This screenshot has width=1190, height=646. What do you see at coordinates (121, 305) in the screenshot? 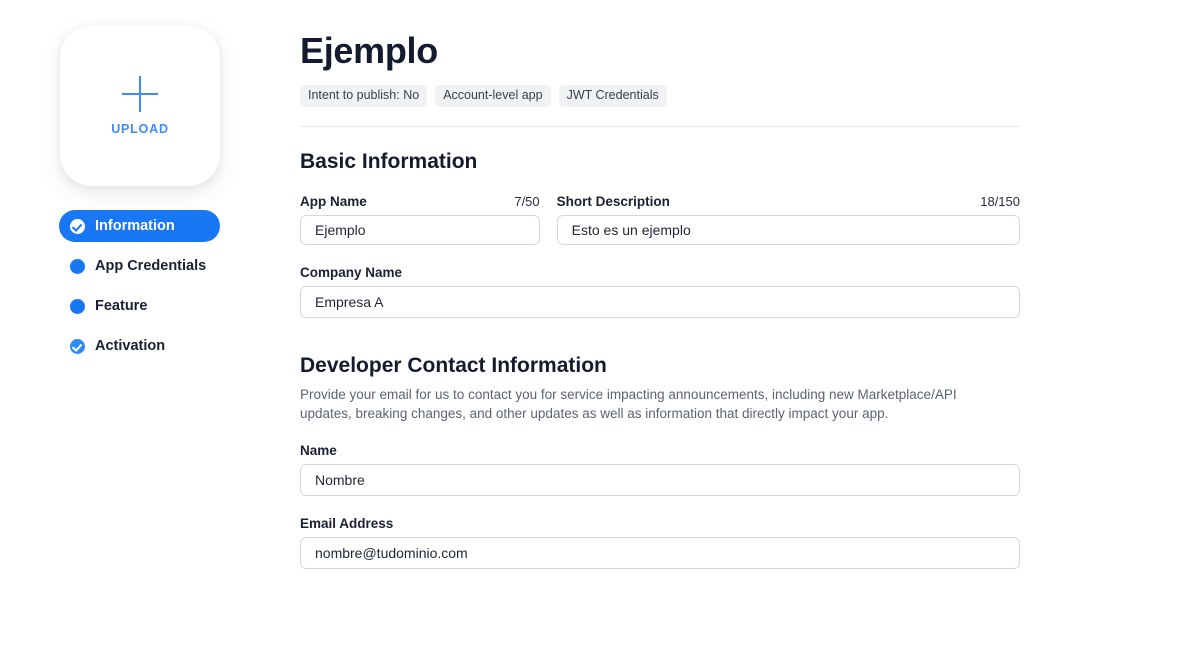
I see `sidebar-item-label: Feature` at bounding box center [121, 305].